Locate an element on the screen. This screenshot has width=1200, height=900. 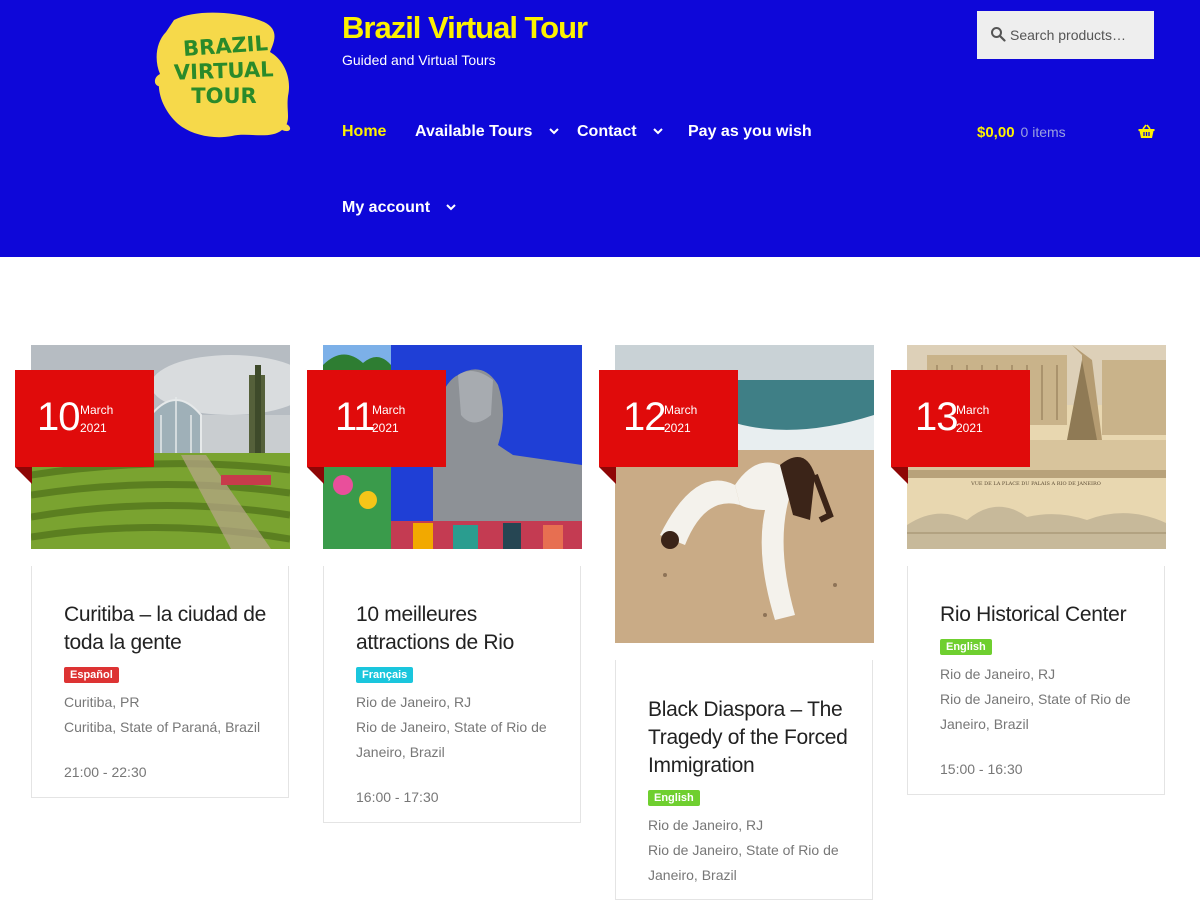
logo-paint-splash: BRAZIL VIRTUAL TOUR is located at coordinates (222, 75).